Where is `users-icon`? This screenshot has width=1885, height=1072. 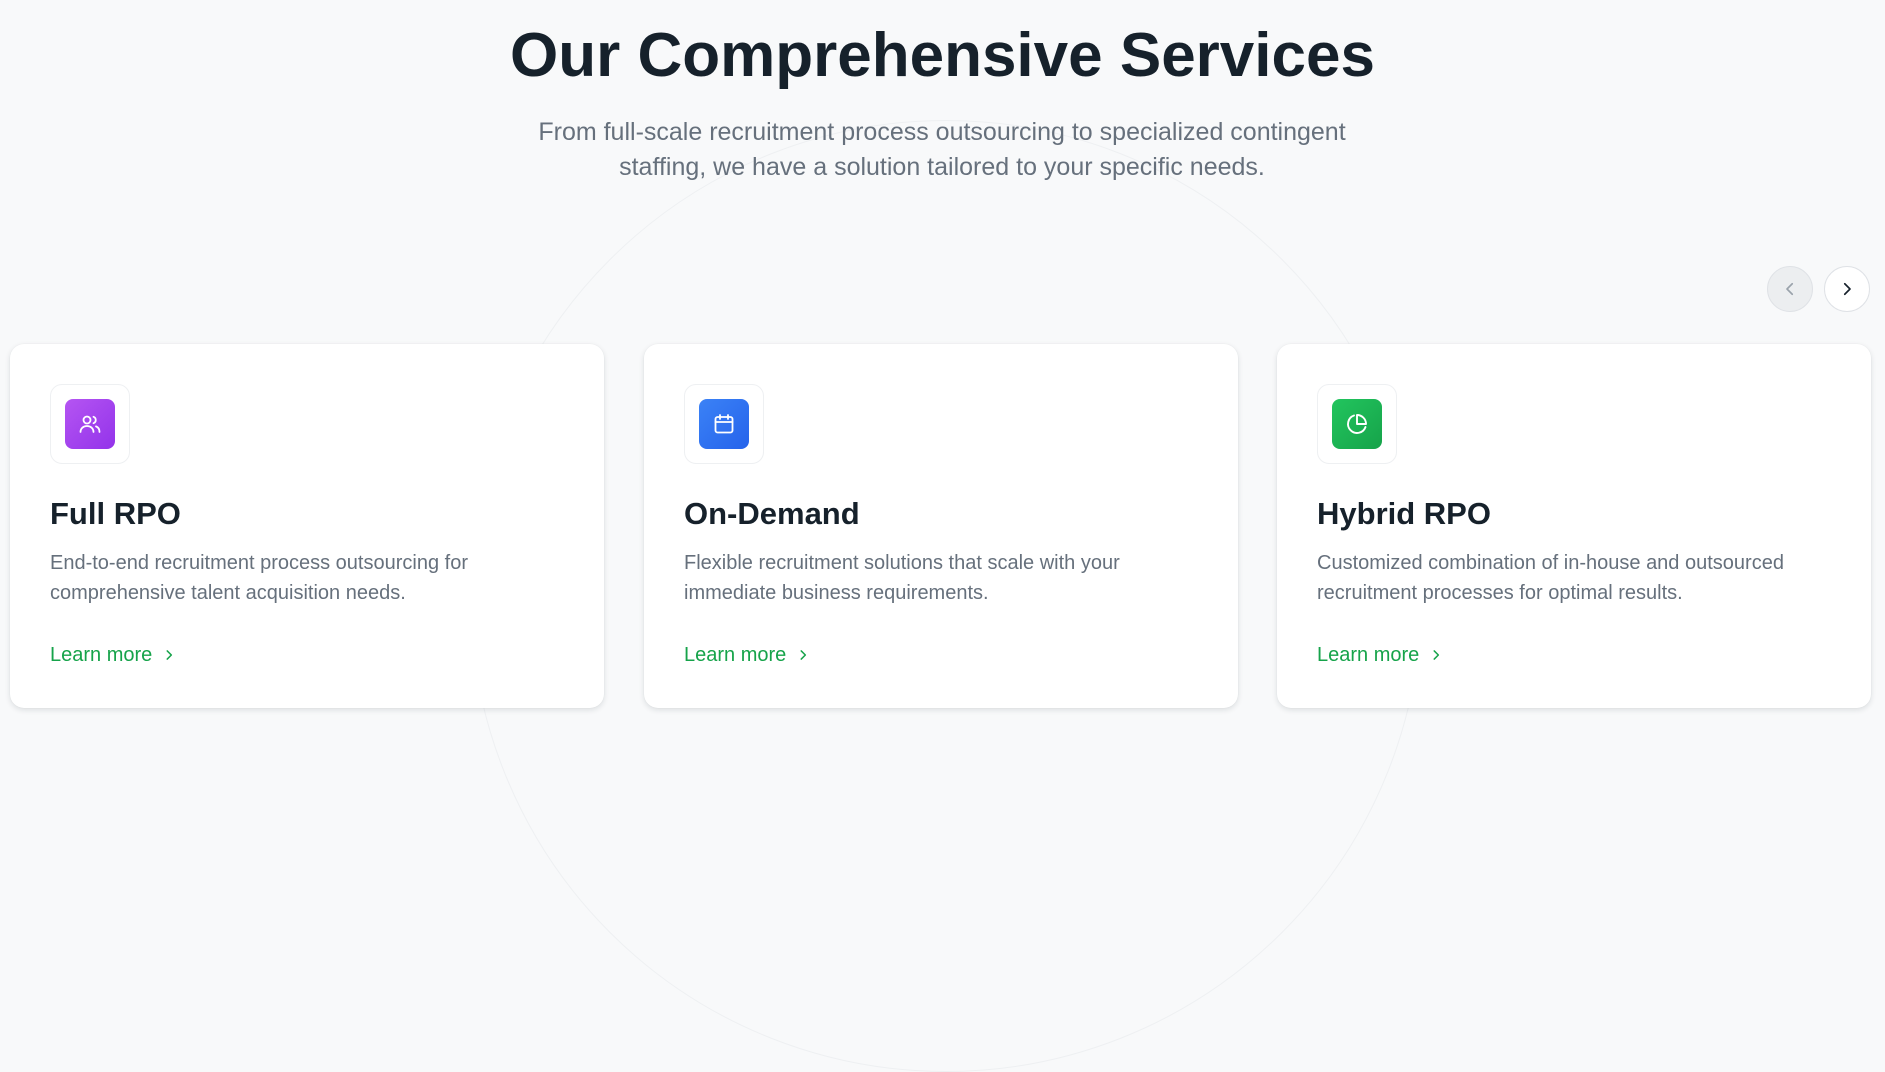 users-icon is located at coordinates (90, 424).